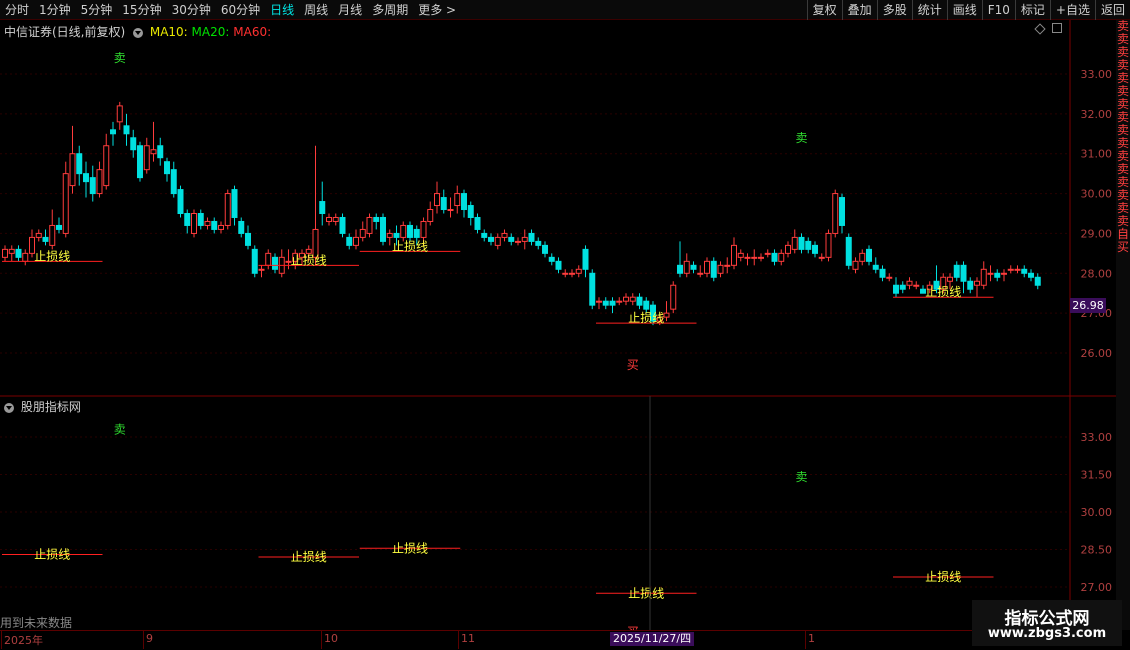 The image size is (1130, 650). Describe the element at coordinates (558, 640) in the screenshot. I see `date-axis: 2025/11/27/四 2025年 9 10 11 1` at that location.